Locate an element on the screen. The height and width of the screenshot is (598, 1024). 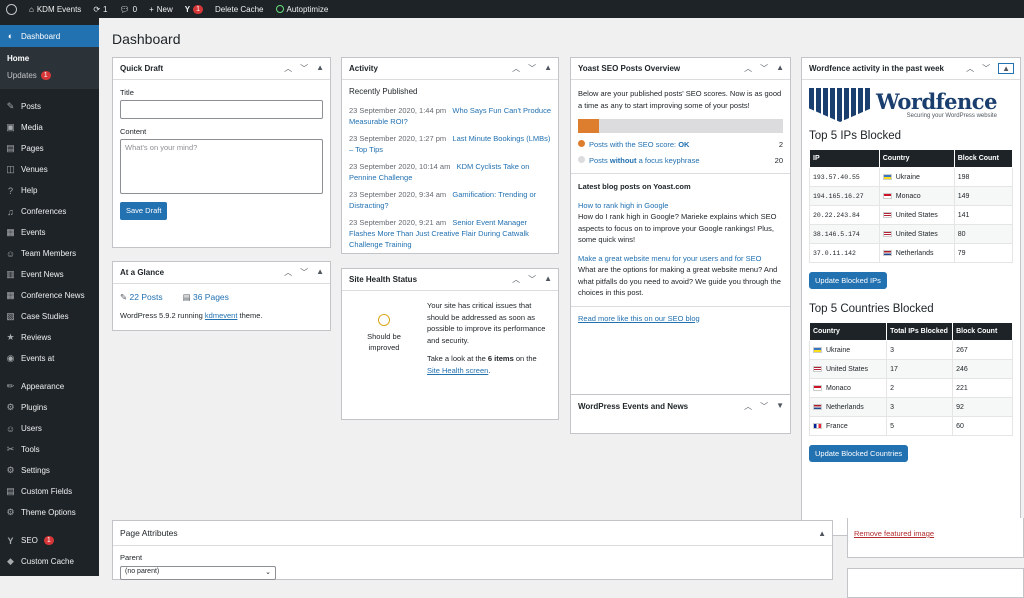
box-header: Page Attributes ▲ is located at coordinates (472, 533).